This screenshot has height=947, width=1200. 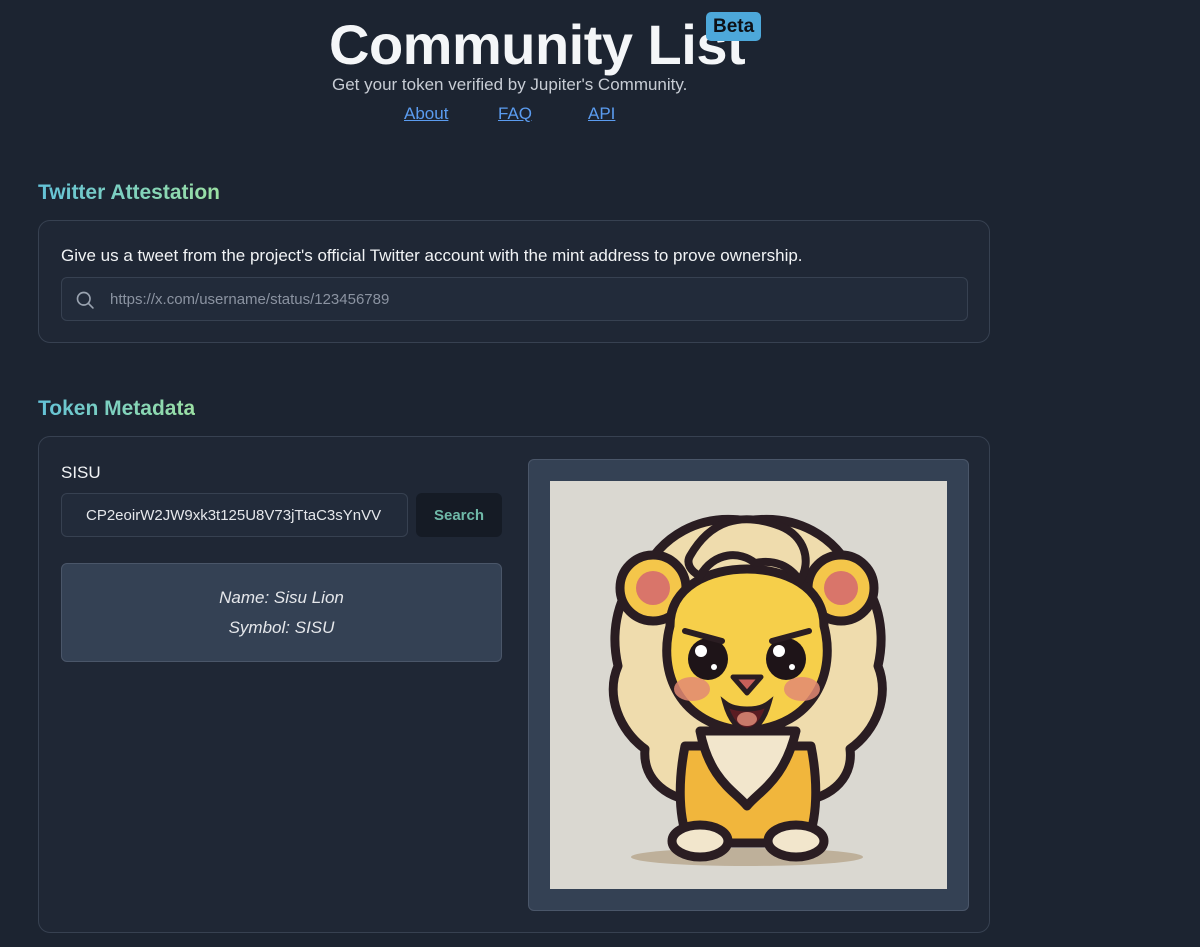 What do you see at coordinates (281, 627) in the screenshot?
I see `token-symbol: Symbol: SISU` at bounding box center [281, 627].